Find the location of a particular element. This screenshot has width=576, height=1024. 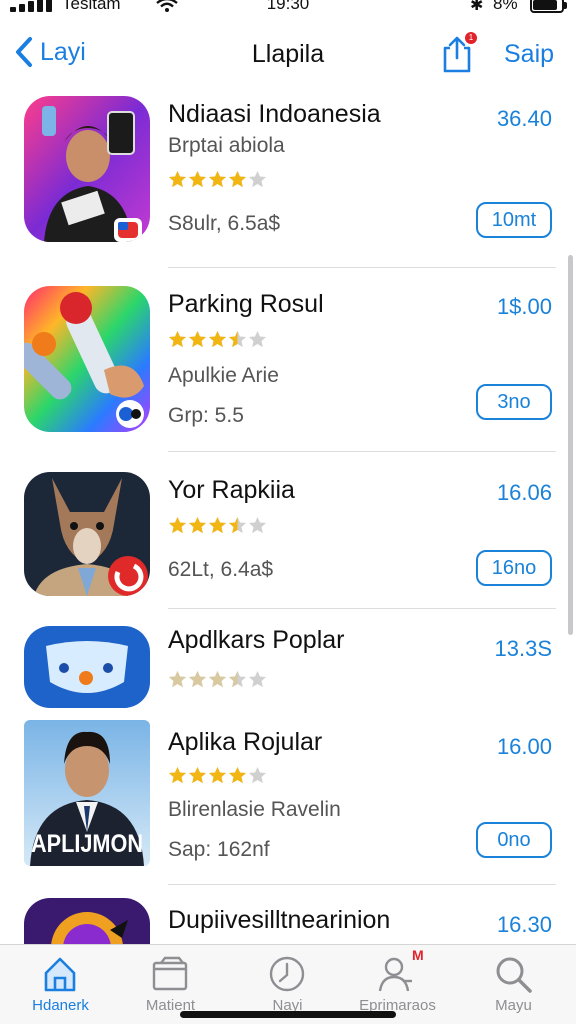

app-price: 1$.00 is located at coordinates (524, 306).